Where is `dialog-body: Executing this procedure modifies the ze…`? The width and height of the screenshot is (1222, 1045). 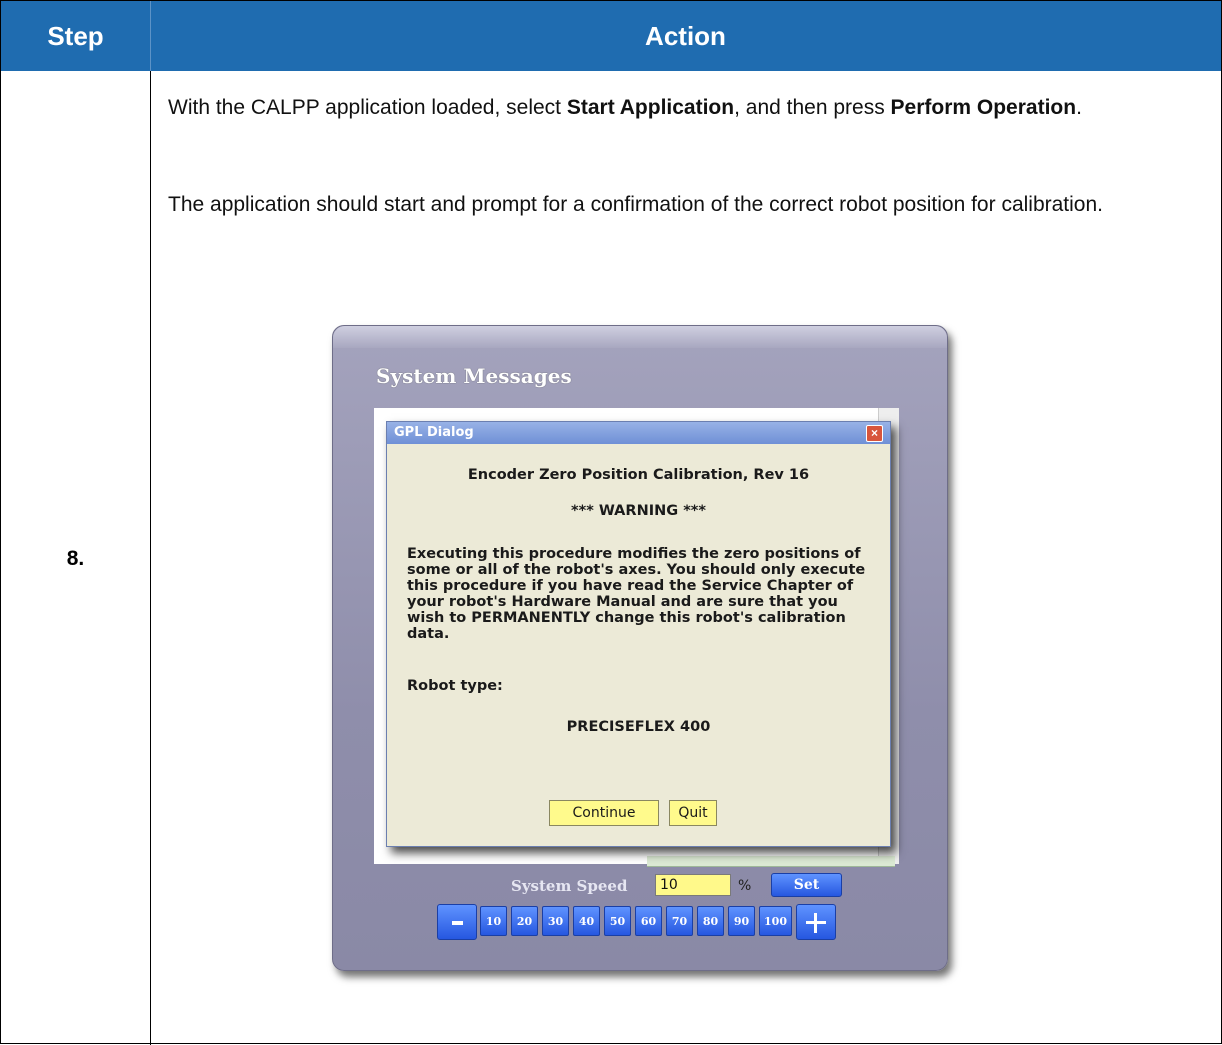 dialog-body: Executing this procedure modifies the ze… is located at coordinates (636, 594).